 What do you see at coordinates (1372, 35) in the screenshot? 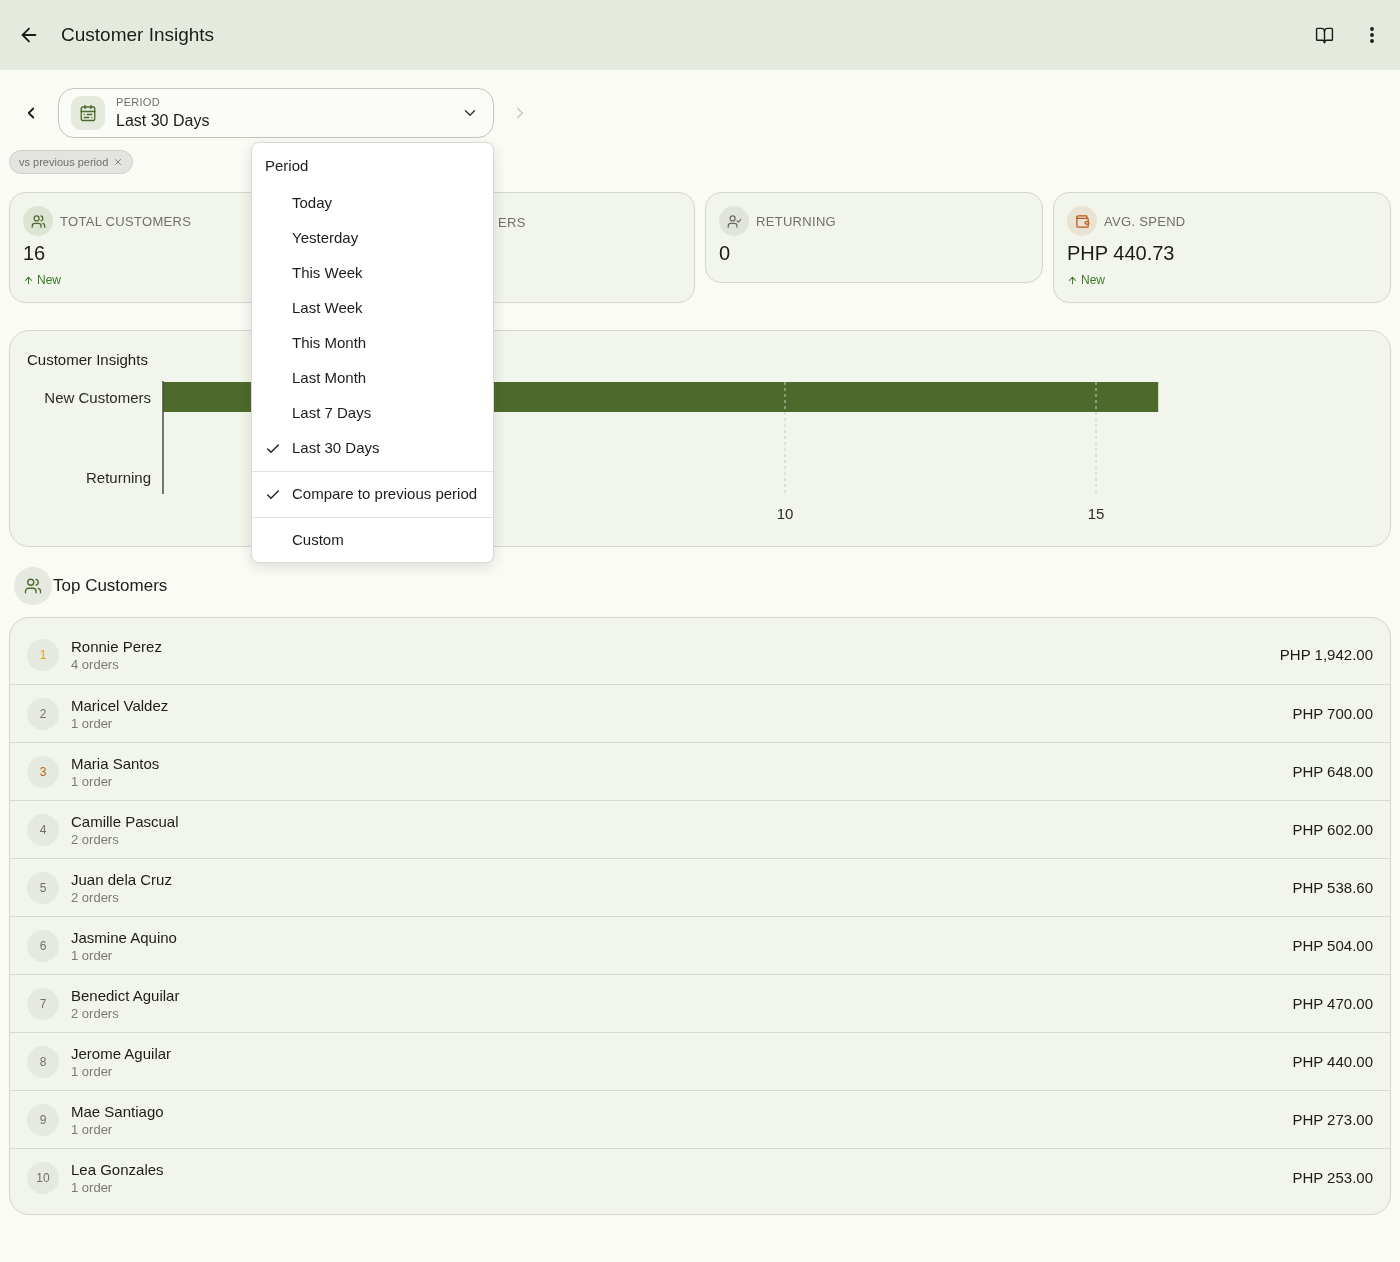
I see `more-menu-icon` at bounding box center [1372, 35].